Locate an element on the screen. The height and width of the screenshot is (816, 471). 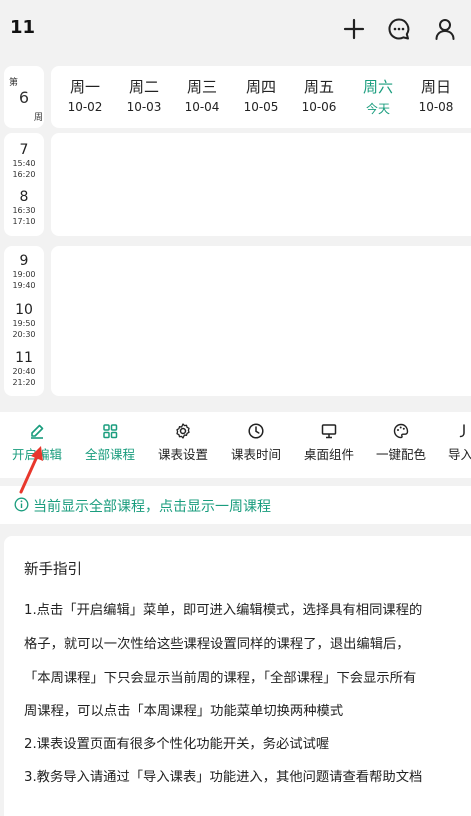
schedule-settings-button: 课表设置 is located at coordinates (183, 442).